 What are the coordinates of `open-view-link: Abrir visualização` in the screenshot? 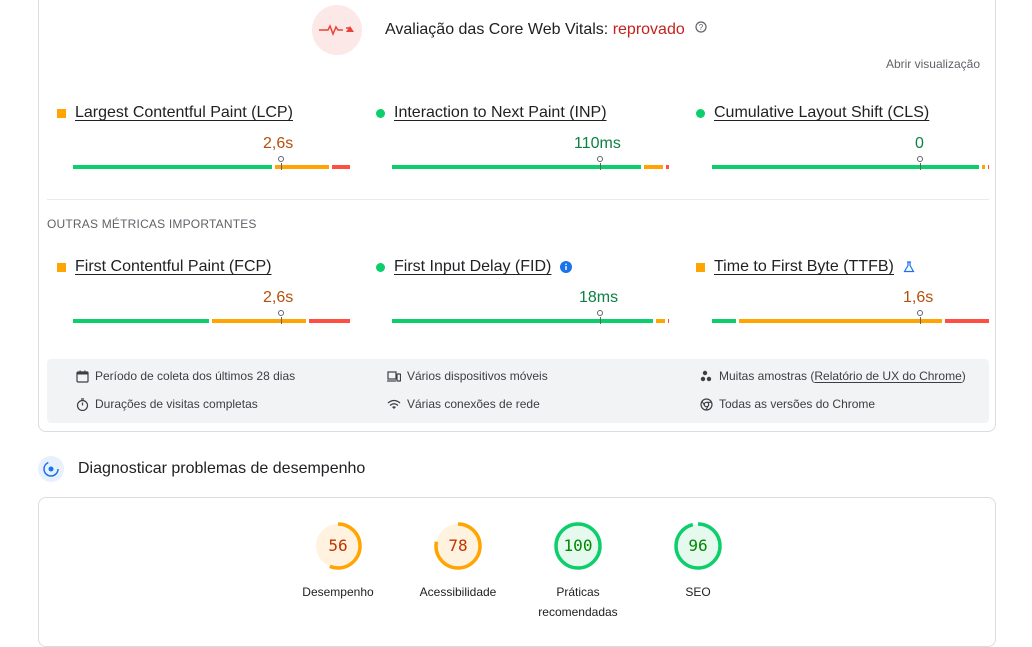 It's located at (933, 64).